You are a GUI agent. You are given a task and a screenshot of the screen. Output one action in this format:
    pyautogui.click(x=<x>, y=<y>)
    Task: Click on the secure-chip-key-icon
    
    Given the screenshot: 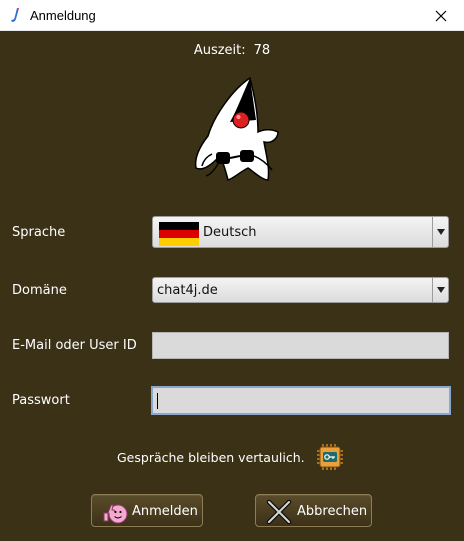 What is the action you would take?
    pyautogui.click(x=330, y=457)
    